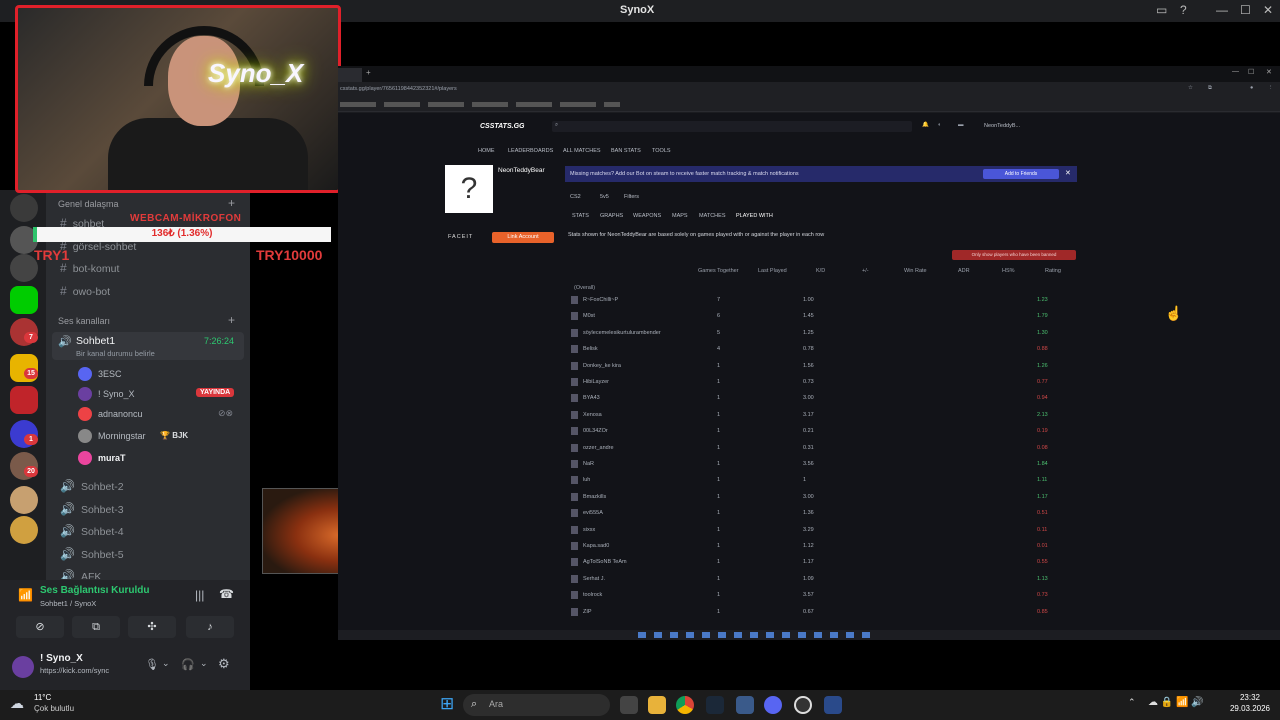 The image size is (1280, 720). I want to click on table-row: Donkey_ke kira 1 1.56 1.26, so click(821, 367).